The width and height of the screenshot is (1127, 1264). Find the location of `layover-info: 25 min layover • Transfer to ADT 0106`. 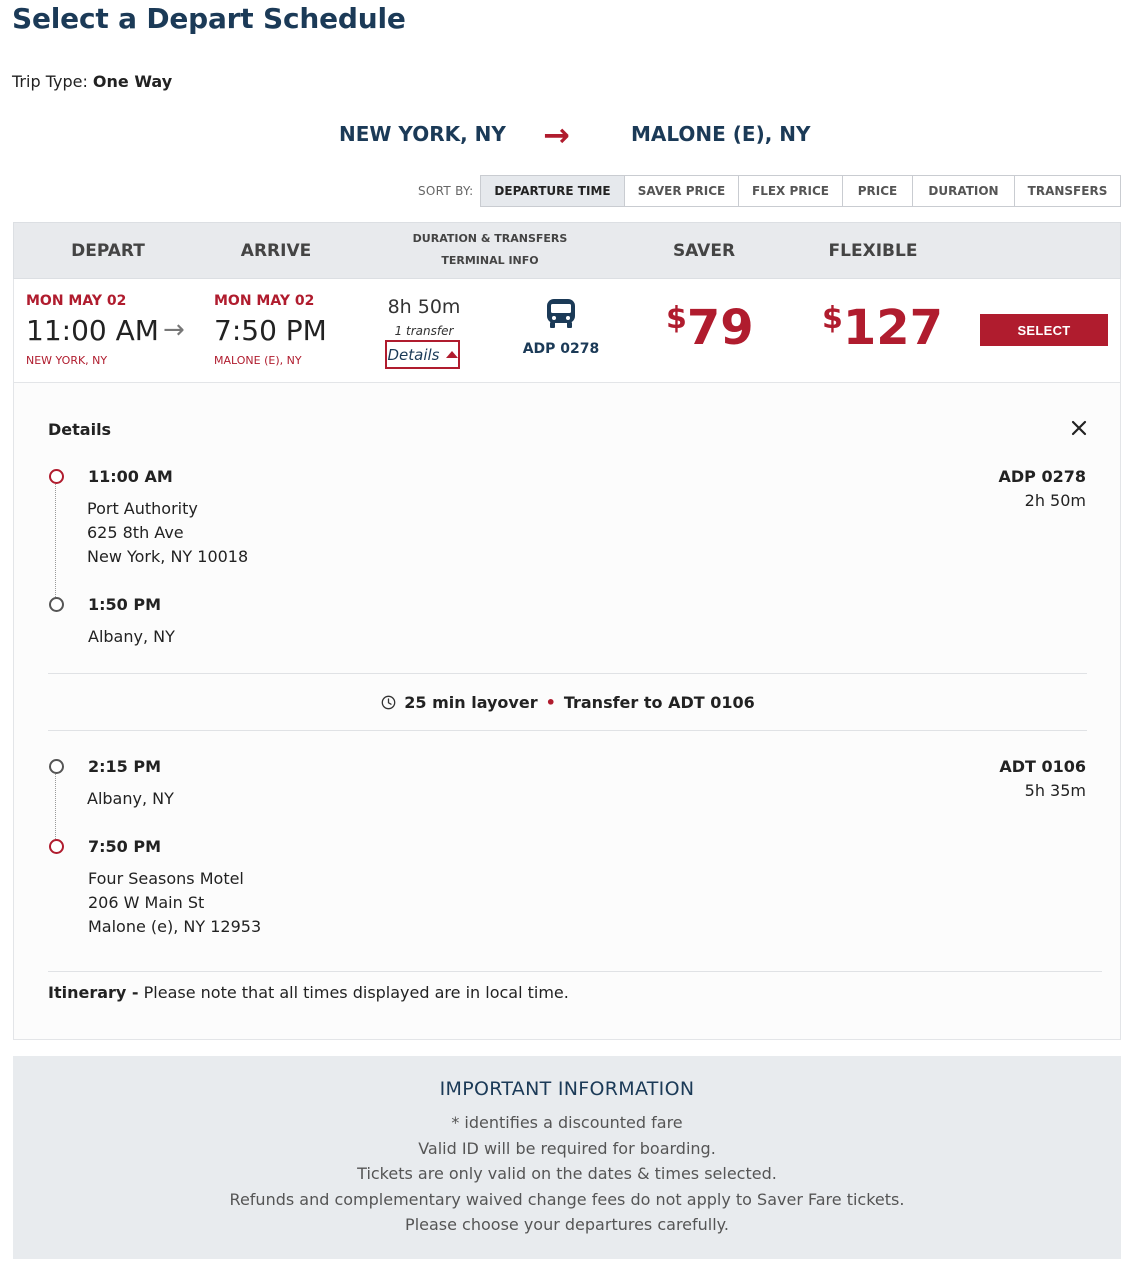

layover-info: 25 min layover • Transfer to ADT 0106 is located at coordinates (568, 702).